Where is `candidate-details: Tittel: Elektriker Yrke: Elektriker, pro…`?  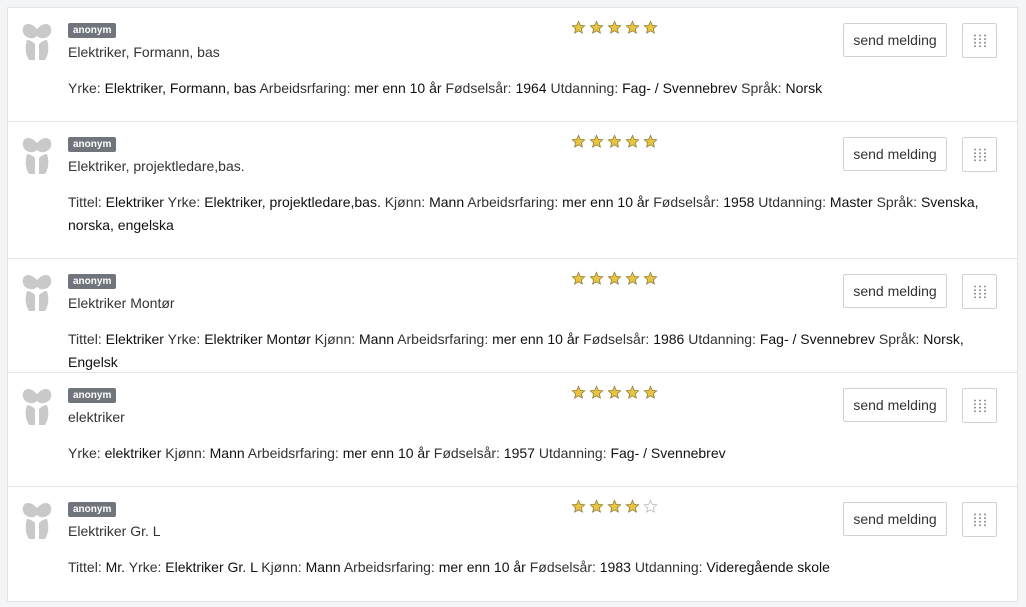
candidate-details: Tittel: Elektriker Yrke: Elektriker, pro… is located at coordinates (535, 214).